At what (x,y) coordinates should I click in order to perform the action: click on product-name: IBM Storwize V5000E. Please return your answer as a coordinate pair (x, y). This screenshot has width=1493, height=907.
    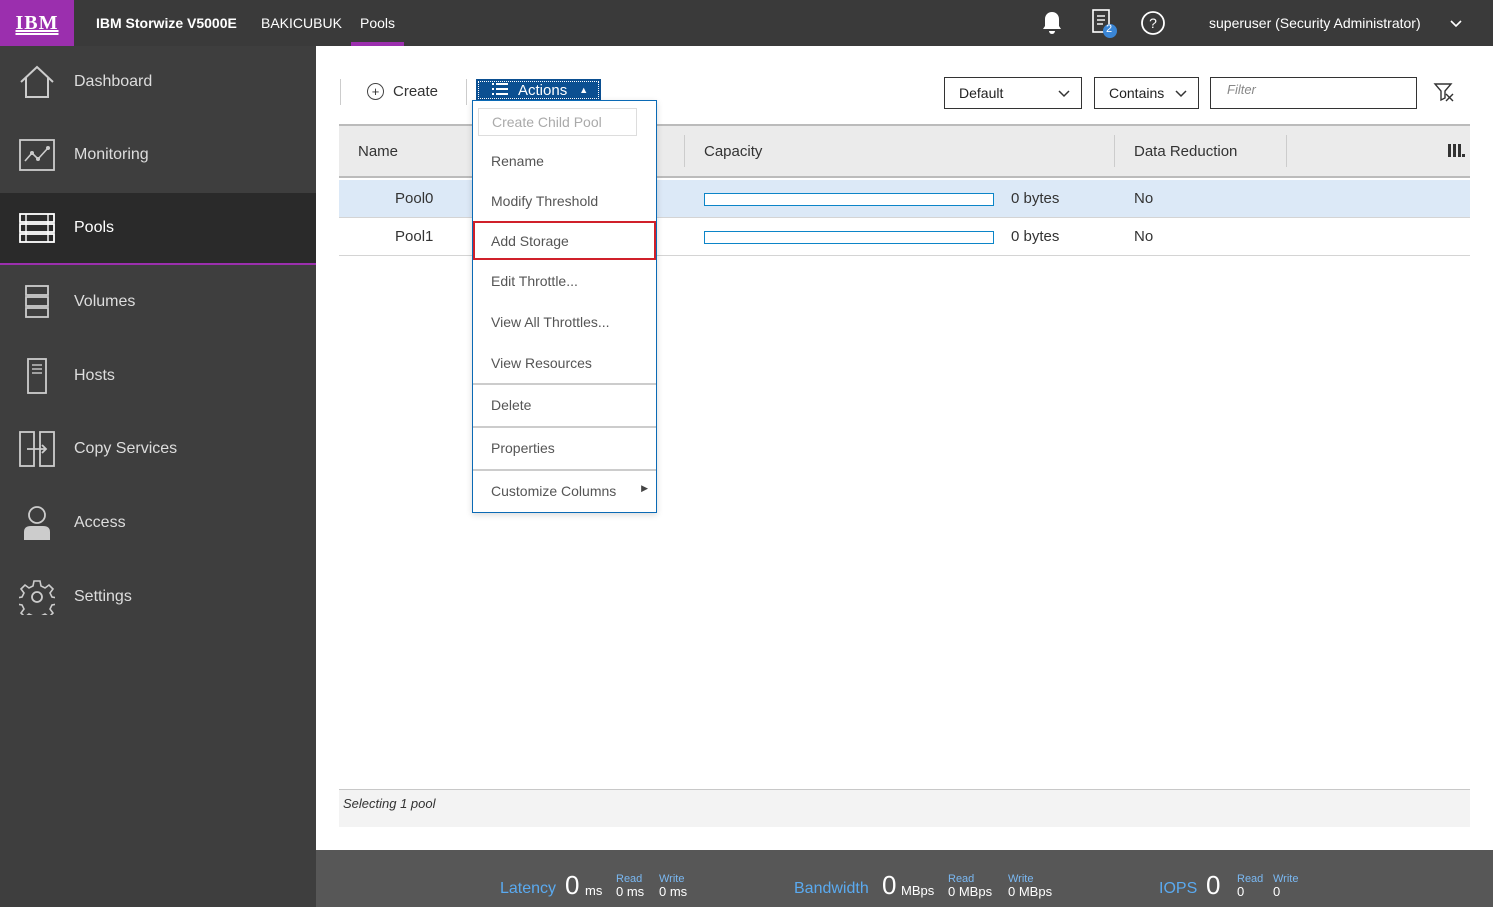
    Looking at the image, I should click on (166, 23).